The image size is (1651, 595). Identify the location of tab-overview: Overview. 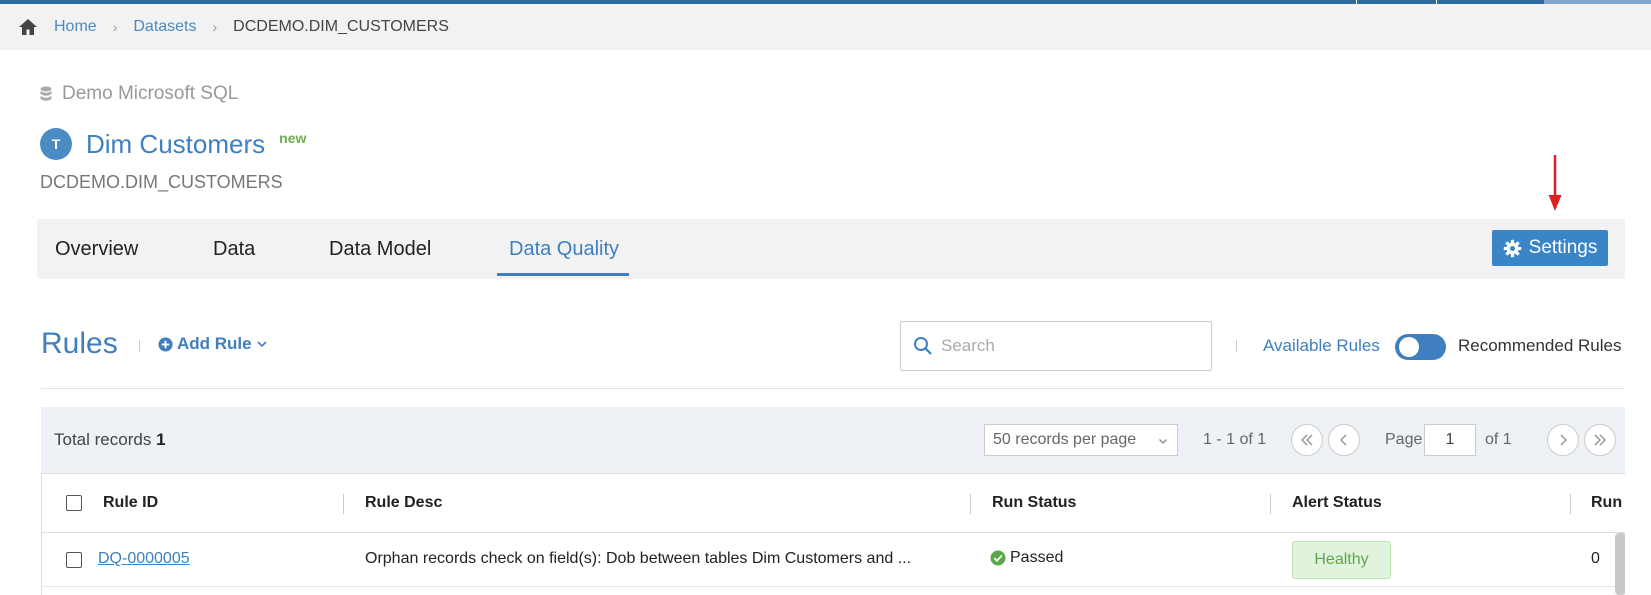
(96, 249).